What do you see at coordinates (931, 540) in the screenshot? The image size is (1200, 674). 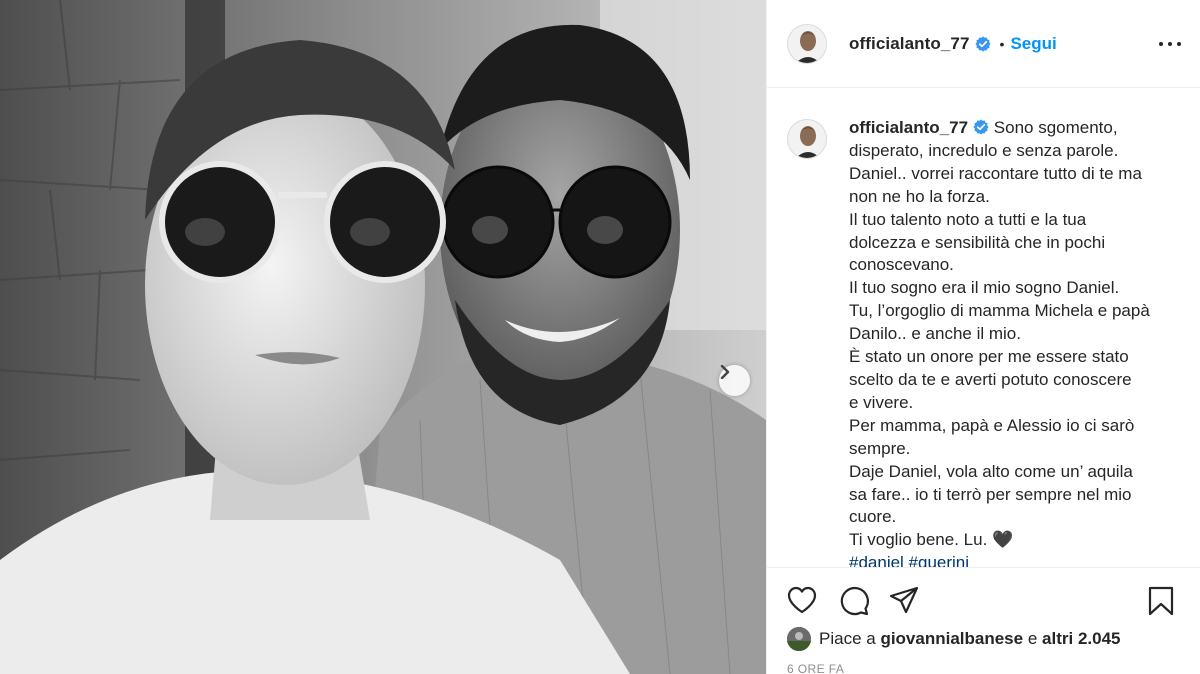 I see `caption-line: Ti voglio bene. Lu. 🖤` at bounding box center [931, 540].